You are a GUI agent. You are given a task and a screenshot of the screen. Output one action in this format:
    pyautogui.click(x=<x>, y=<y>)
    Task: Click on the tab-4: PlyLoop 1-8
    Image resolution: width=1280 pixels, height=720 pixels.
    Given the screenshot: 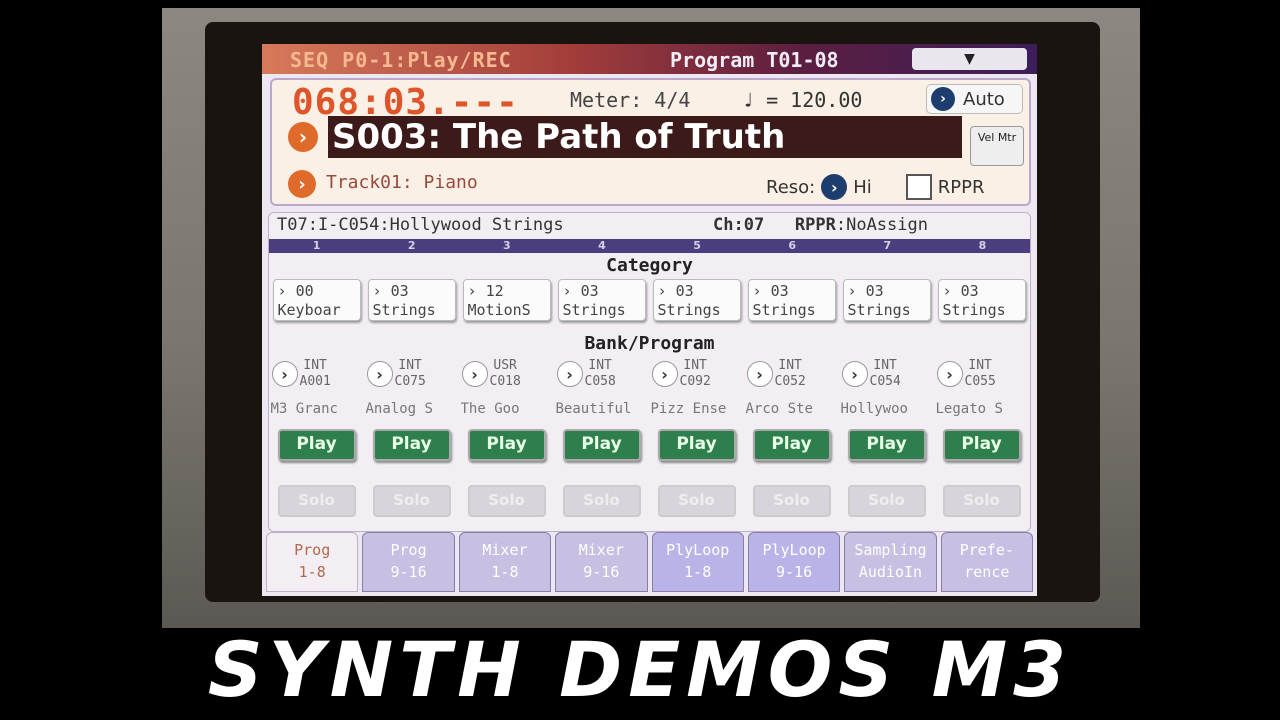 What is the action you would take?
    pyautogui.click(x=697, y=562)
    